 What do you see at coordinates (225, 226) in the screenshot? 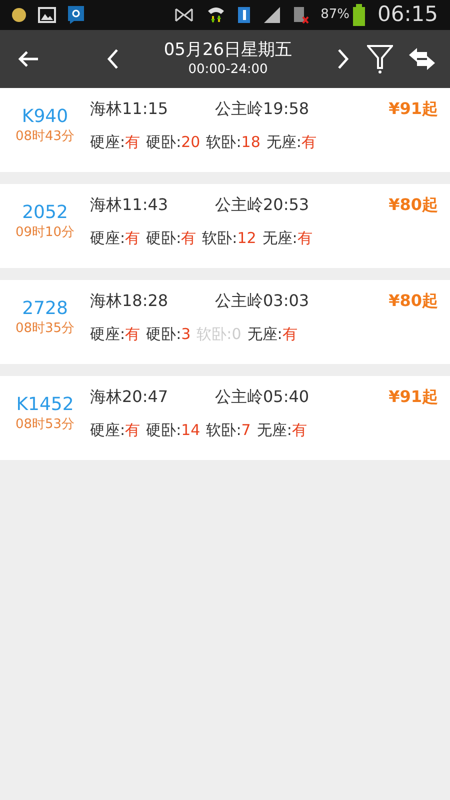
I see `train-card: 2052 09时10分 海林11:43 公主岭20:53 ¥80起 硬座:有 硬卧:有 软卧:12 无座:有` at bounding box center [225, 226].